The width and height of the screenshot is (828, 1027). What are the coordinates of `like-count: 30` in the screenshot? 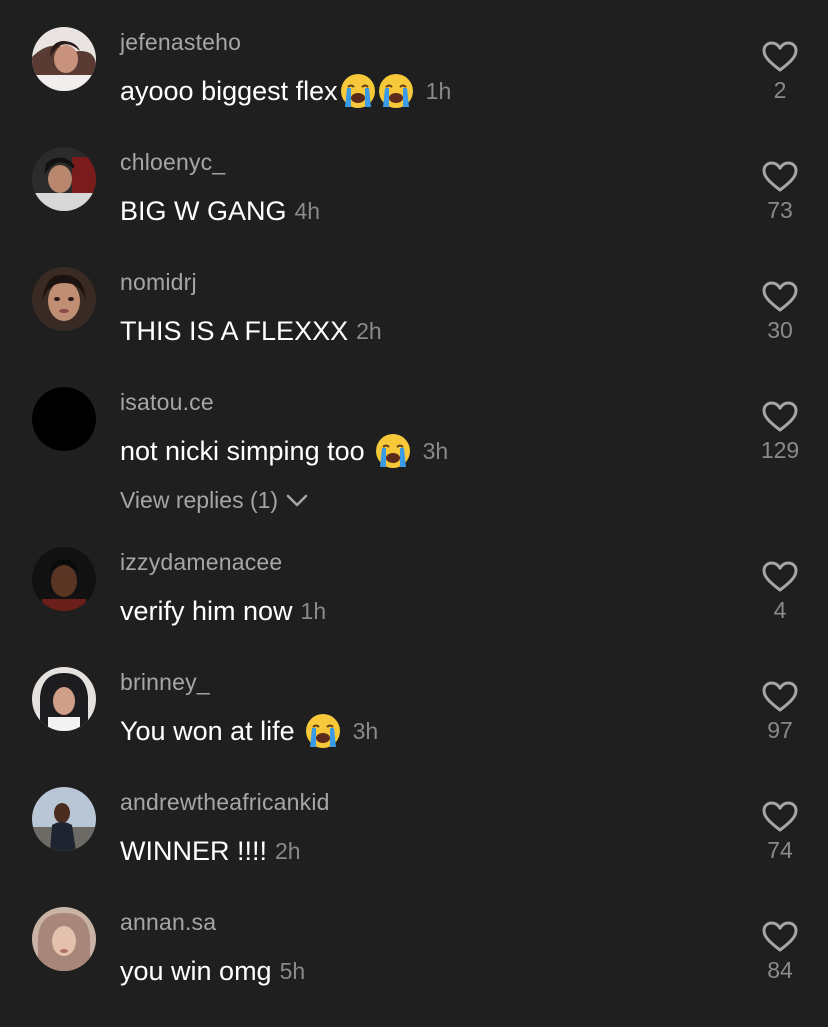 It's located at (780, 330).